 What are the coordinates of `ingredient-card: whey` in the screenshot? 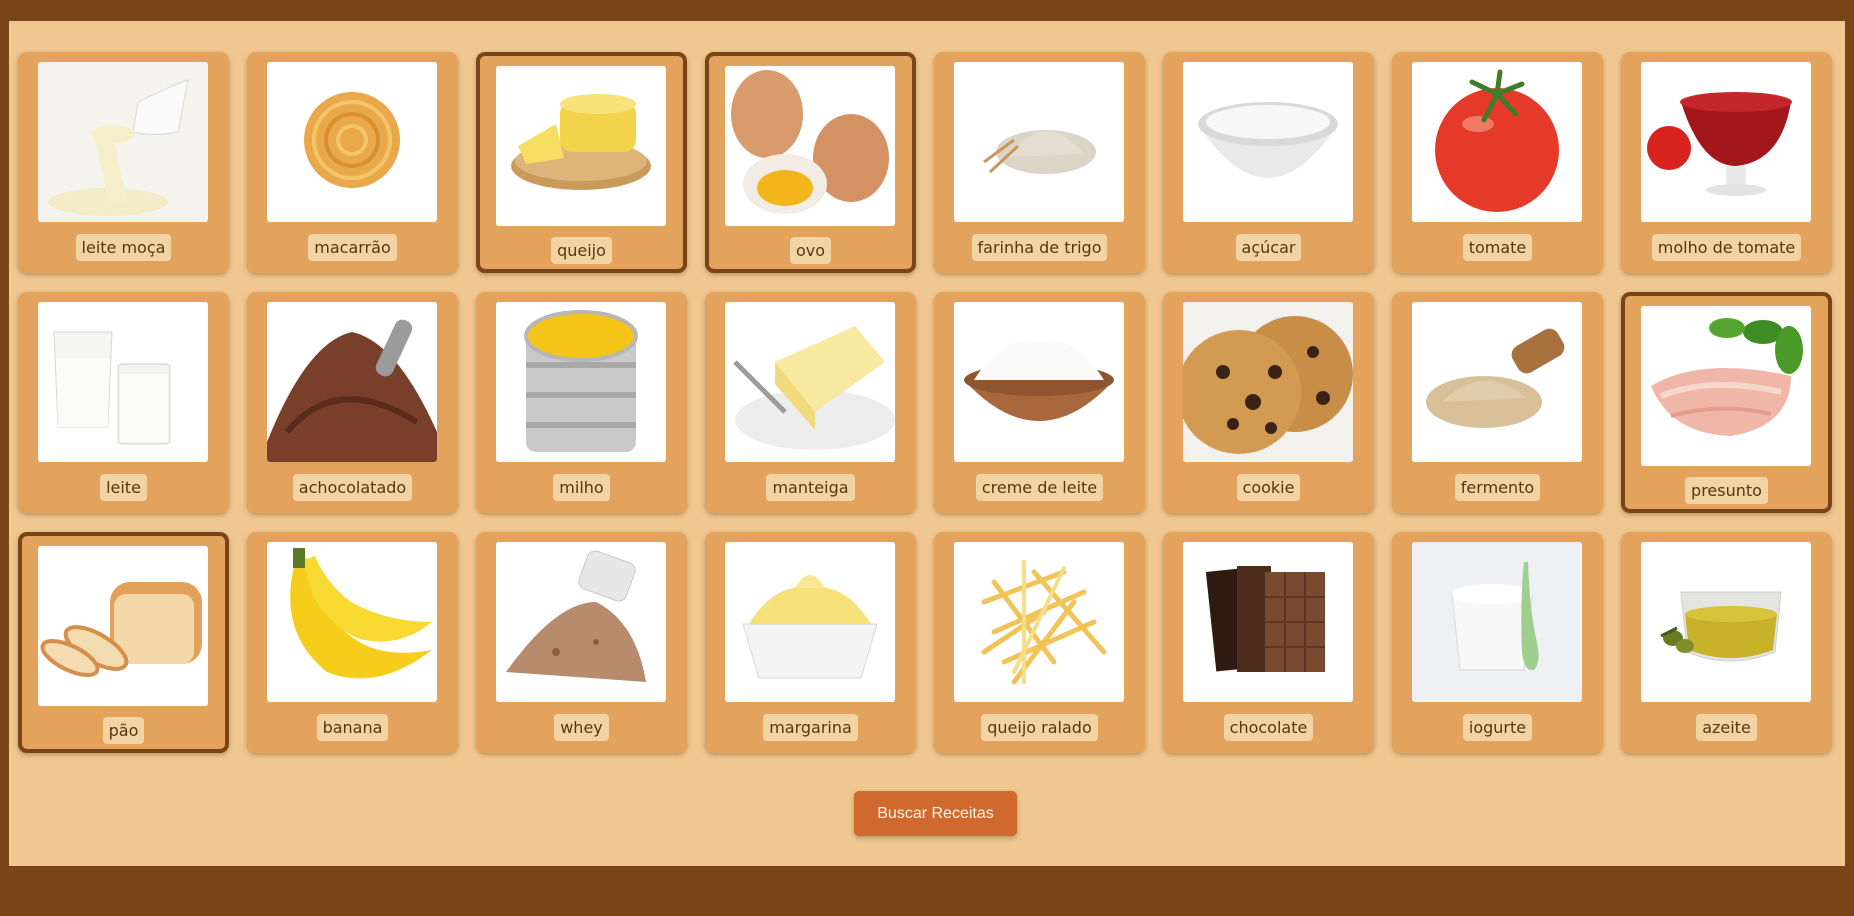 It's located at (581, 642).